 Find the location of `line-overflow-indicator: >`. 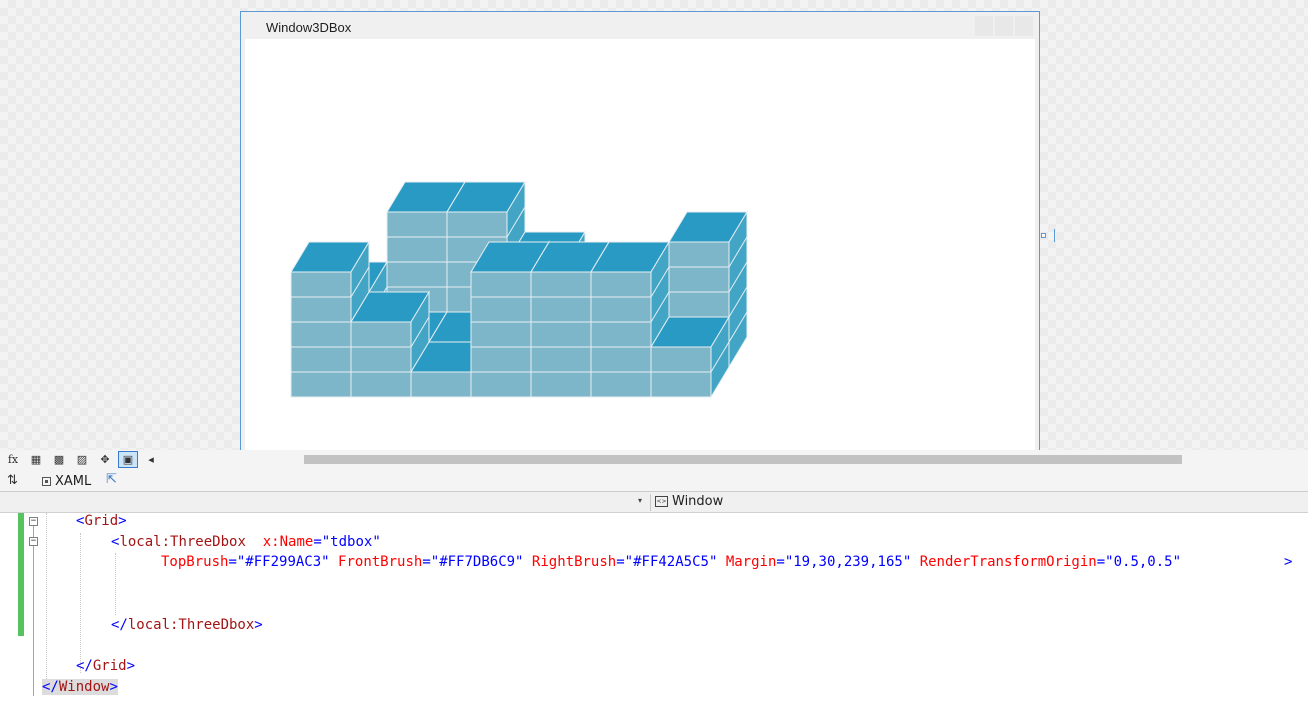

line-overflow-indicator: > is located at coordinates (1288, 562).